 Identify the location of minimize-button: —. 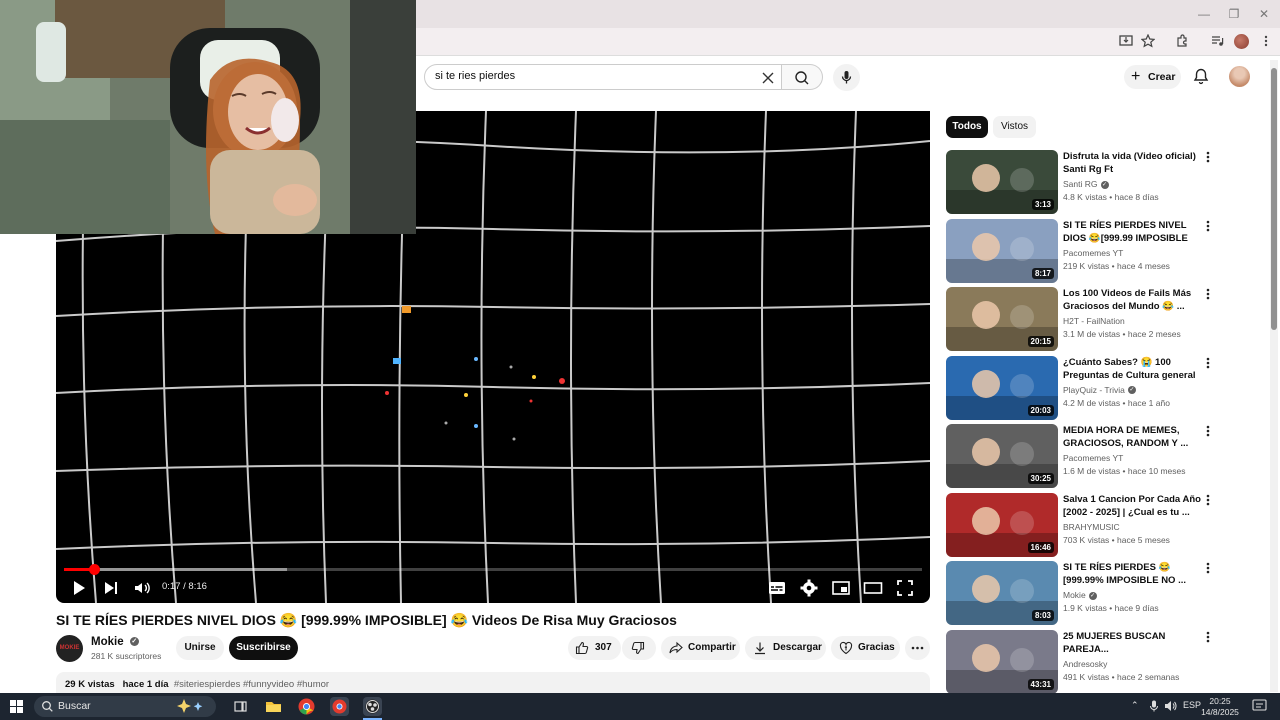
(1204, 14).